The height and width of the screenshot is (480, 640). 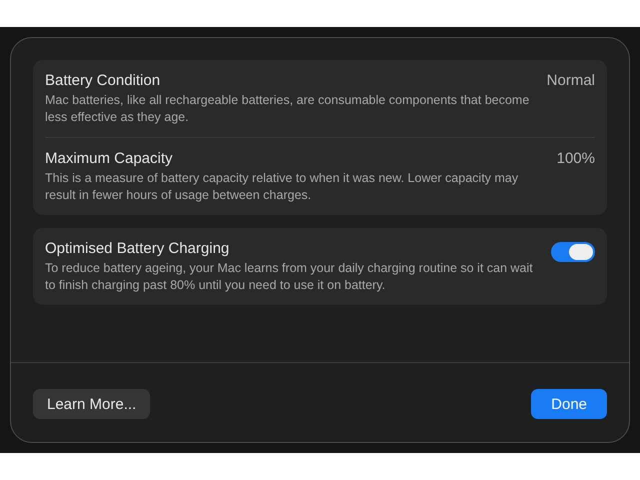 I want to click on setting-title: Maximum Capacity, so click(x=109, y=158).